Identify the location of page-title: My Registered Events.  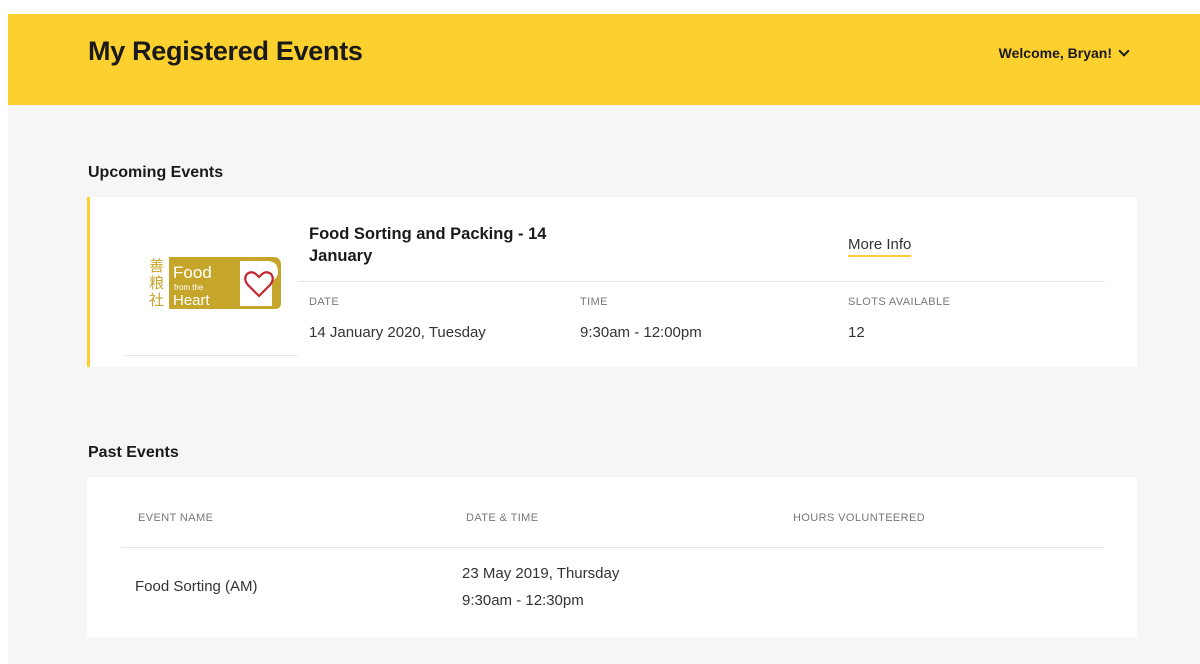
(225, 51).